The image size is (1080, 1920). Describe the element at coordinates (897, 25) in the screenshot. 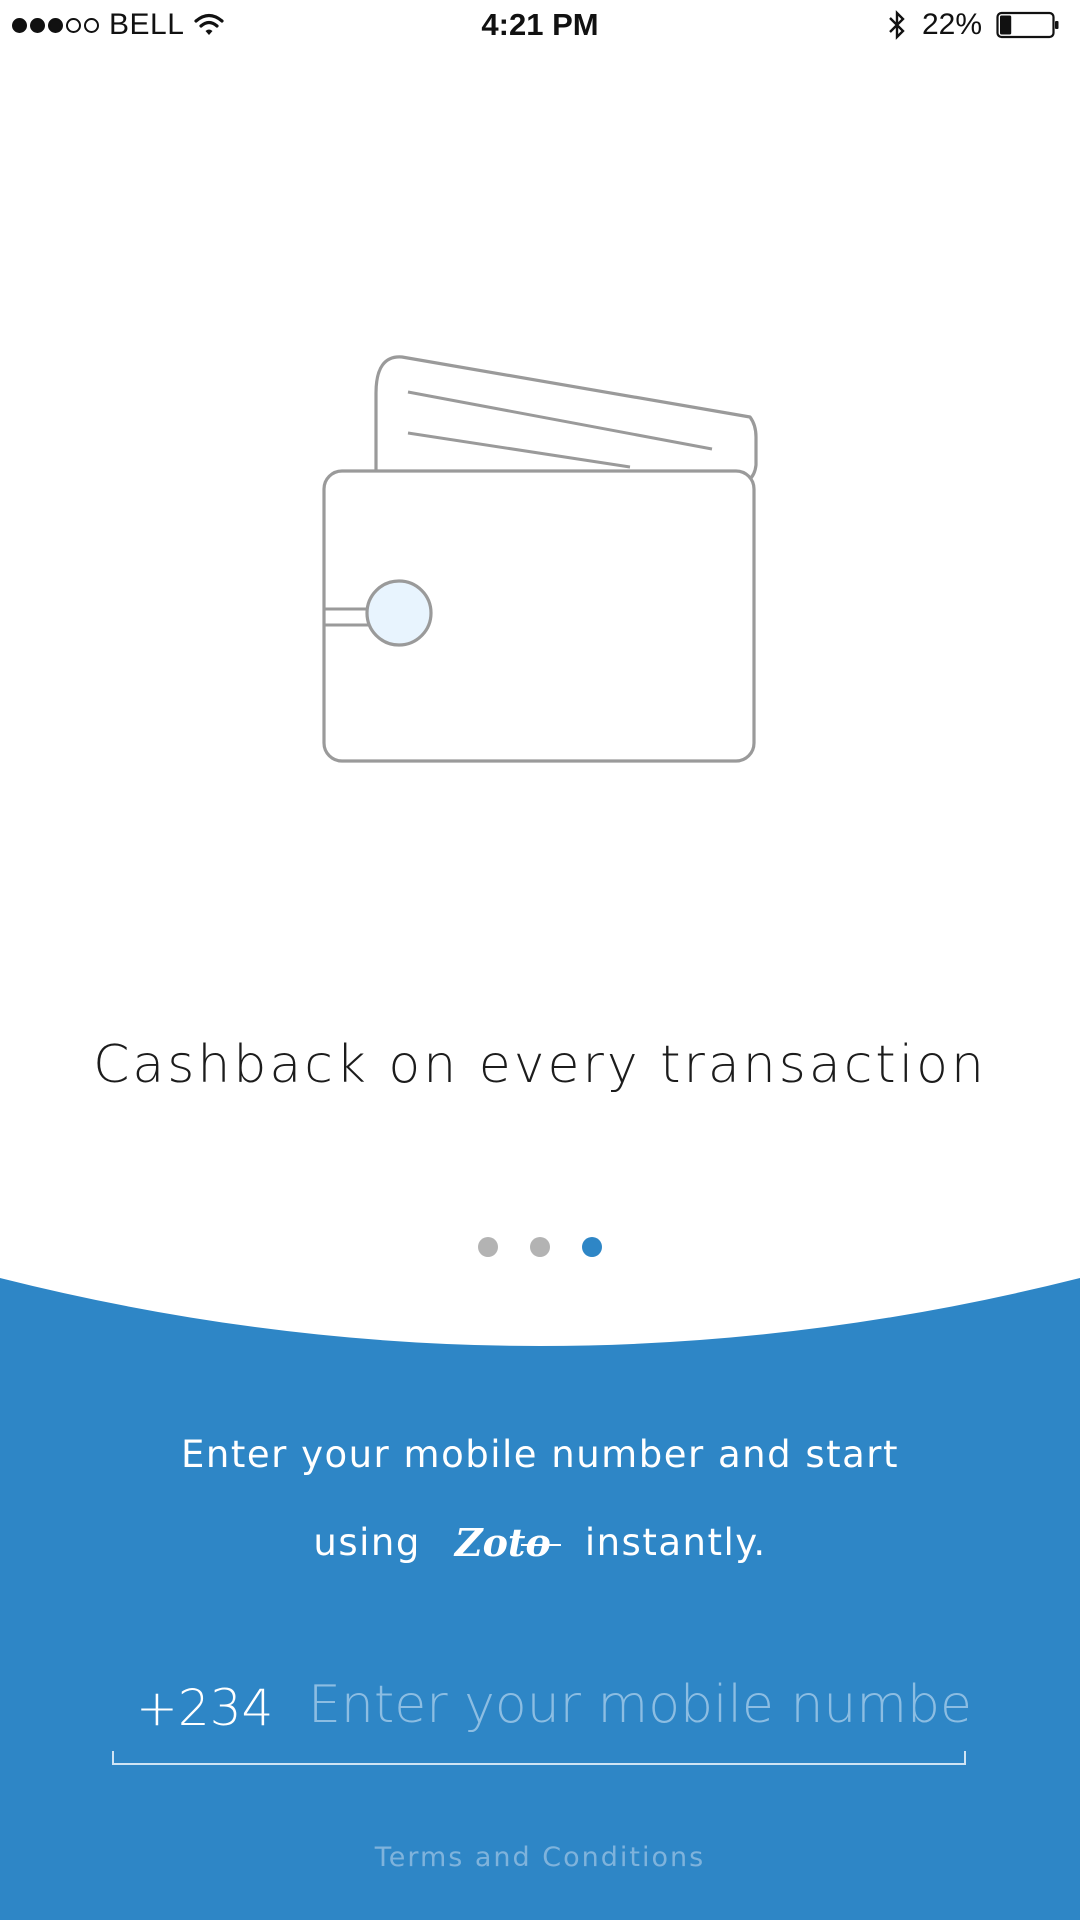

I see `bluetooth-icon` at that location.